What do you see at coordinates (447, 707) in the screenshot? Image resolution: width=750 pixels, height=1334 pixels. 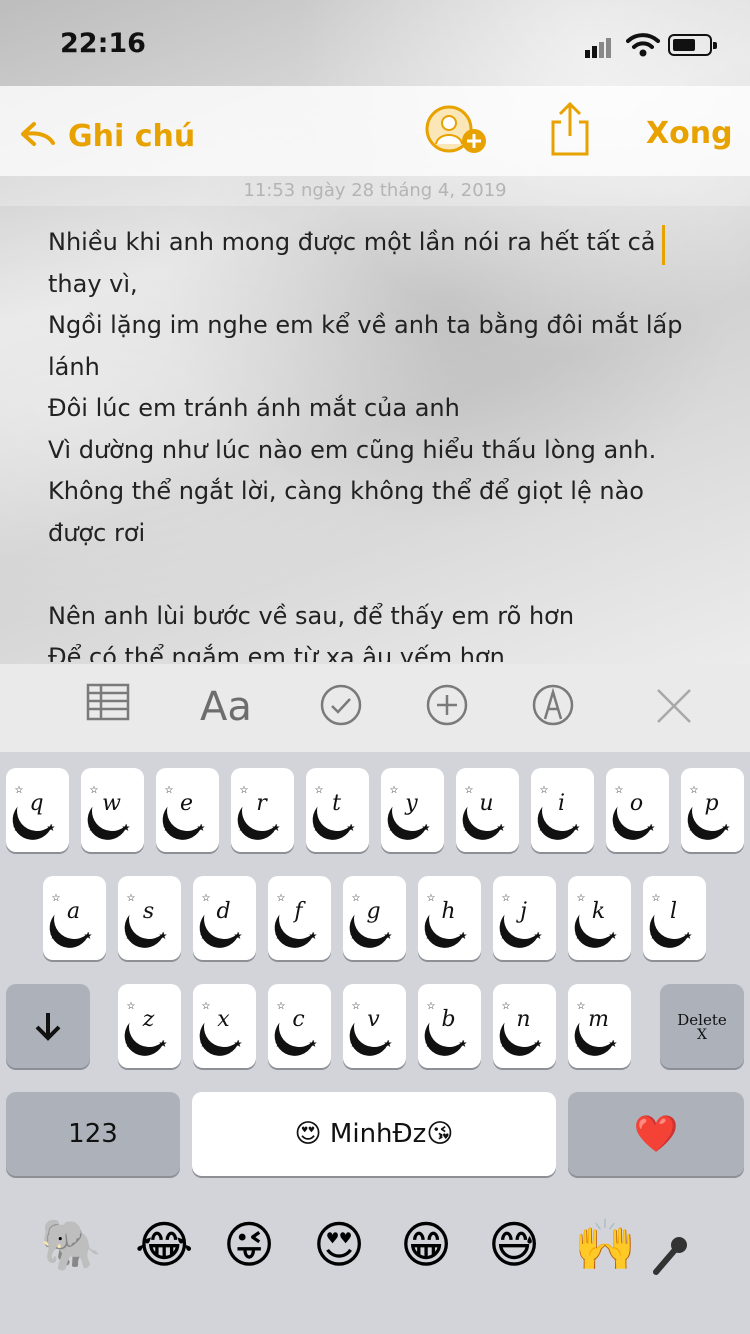 I see `insert-button` at bounding box center [447, 707].